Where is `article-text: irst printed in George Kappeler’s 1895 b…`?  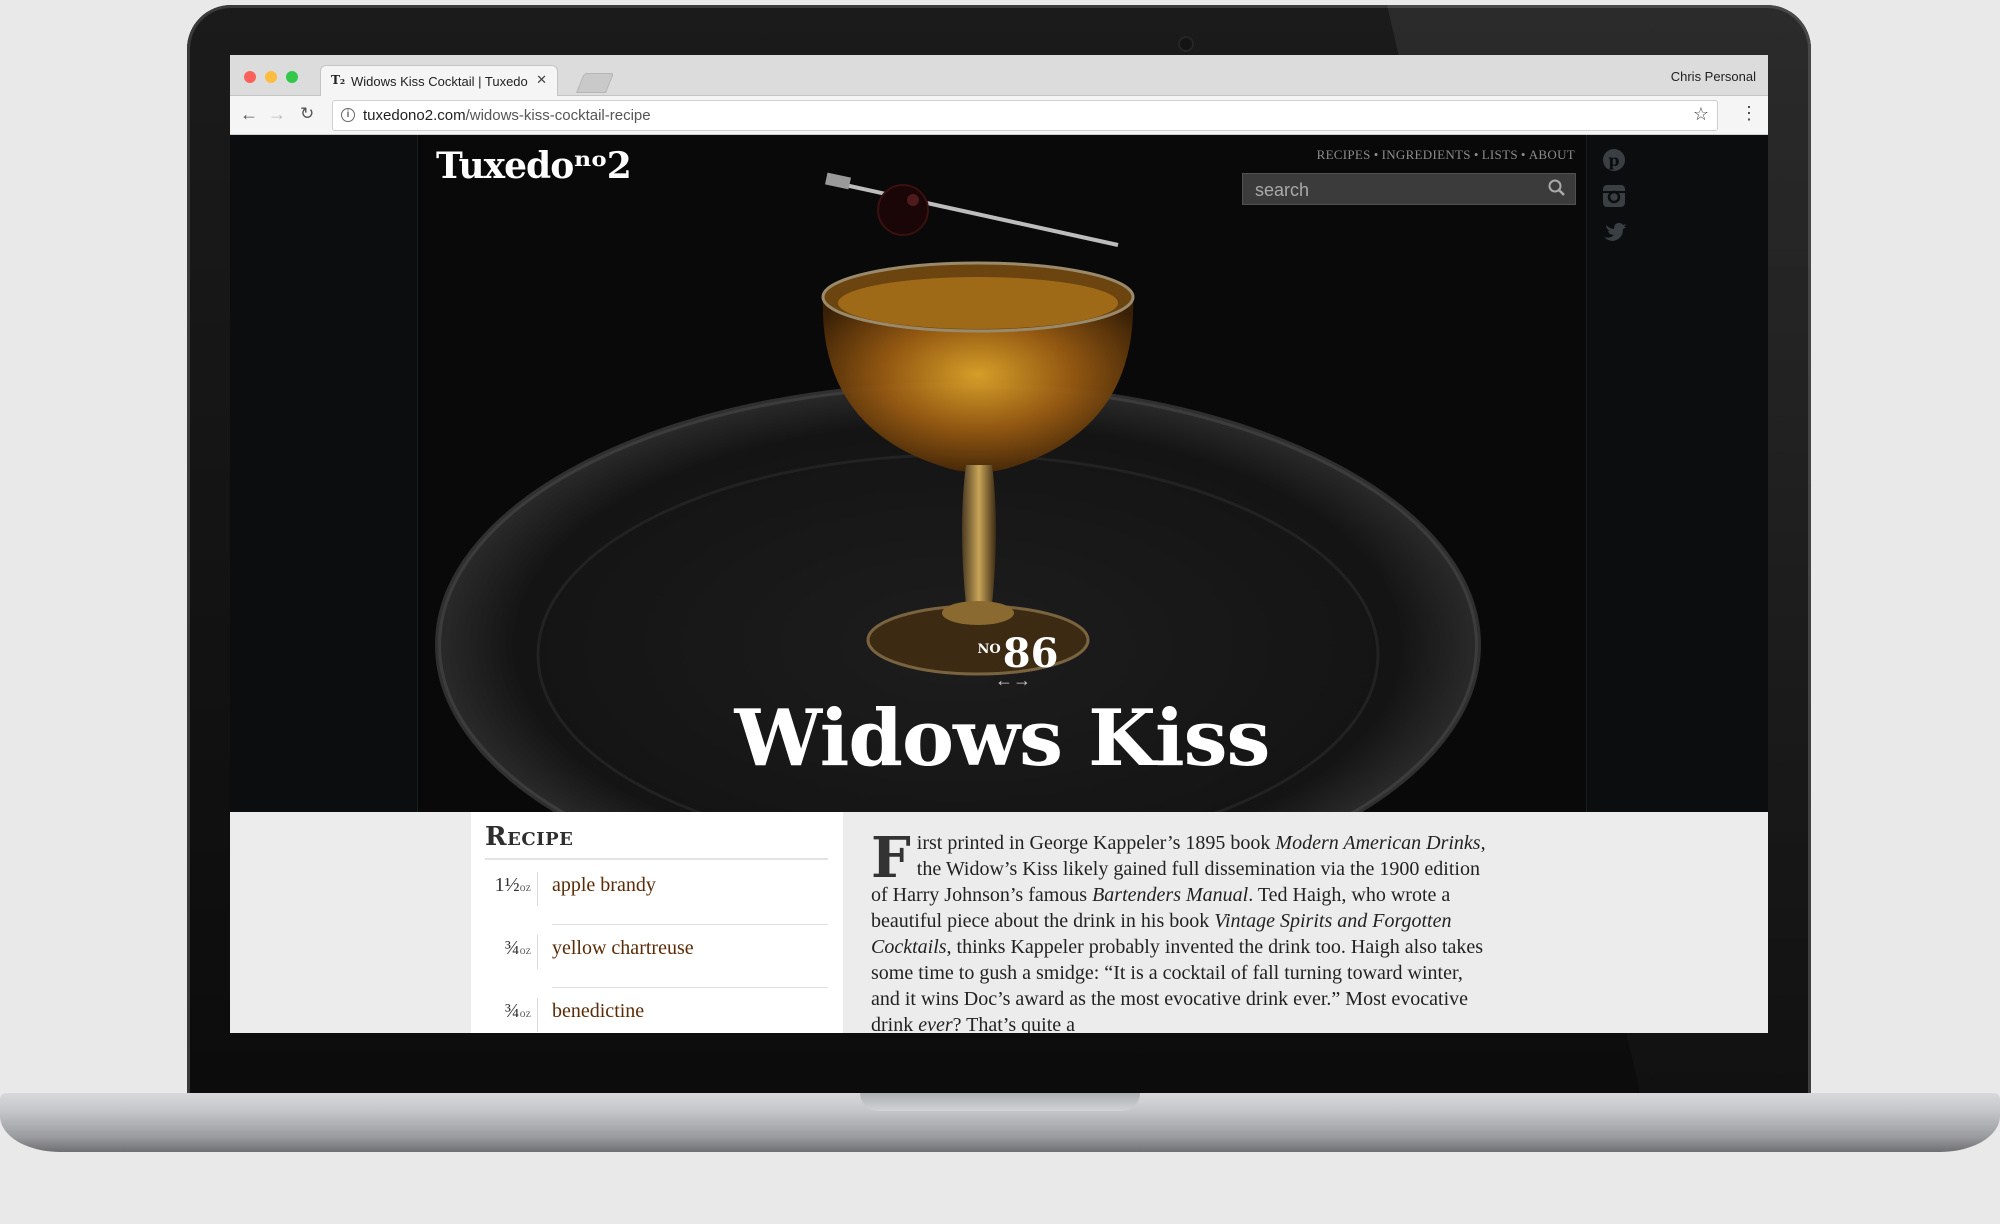 article-text: irst printed in George Kappeler’s 1895 b… is located at coordinates (1096, 843).